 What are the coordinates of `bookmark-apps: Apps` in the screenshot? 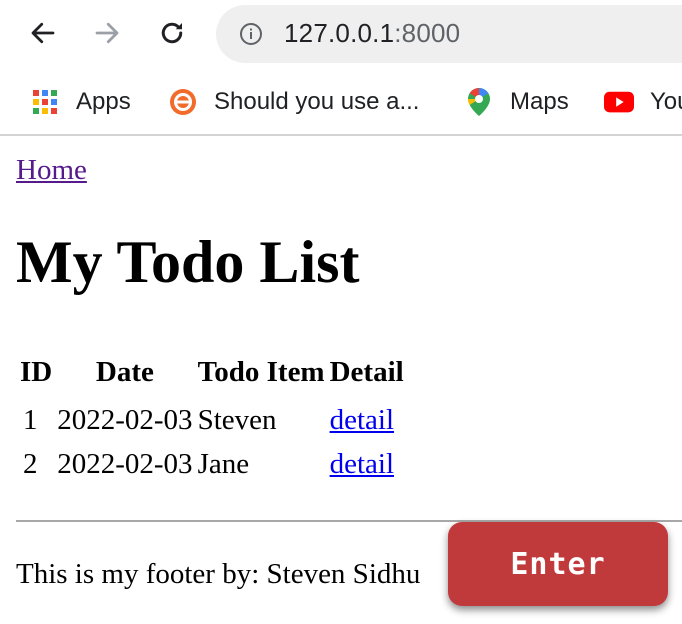 It's located at (80, 102).